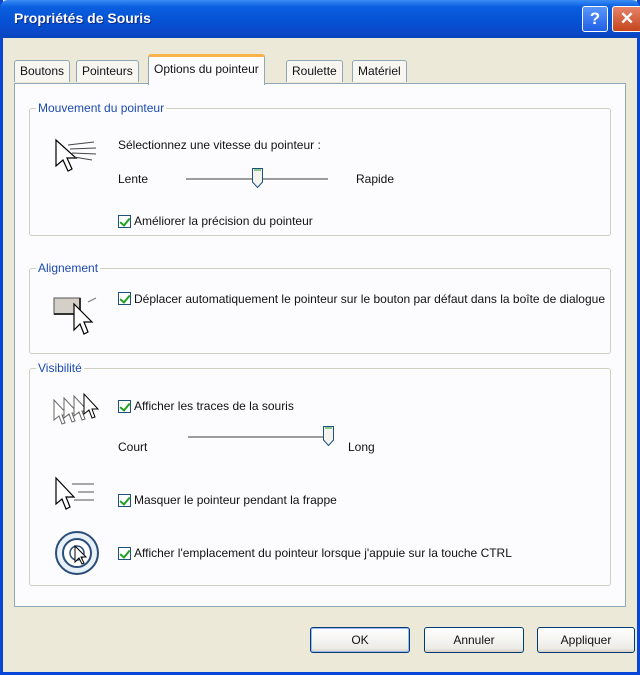 This screenshot has width=640, height=675. I want to click on short-label: Court, so click(133, 447).